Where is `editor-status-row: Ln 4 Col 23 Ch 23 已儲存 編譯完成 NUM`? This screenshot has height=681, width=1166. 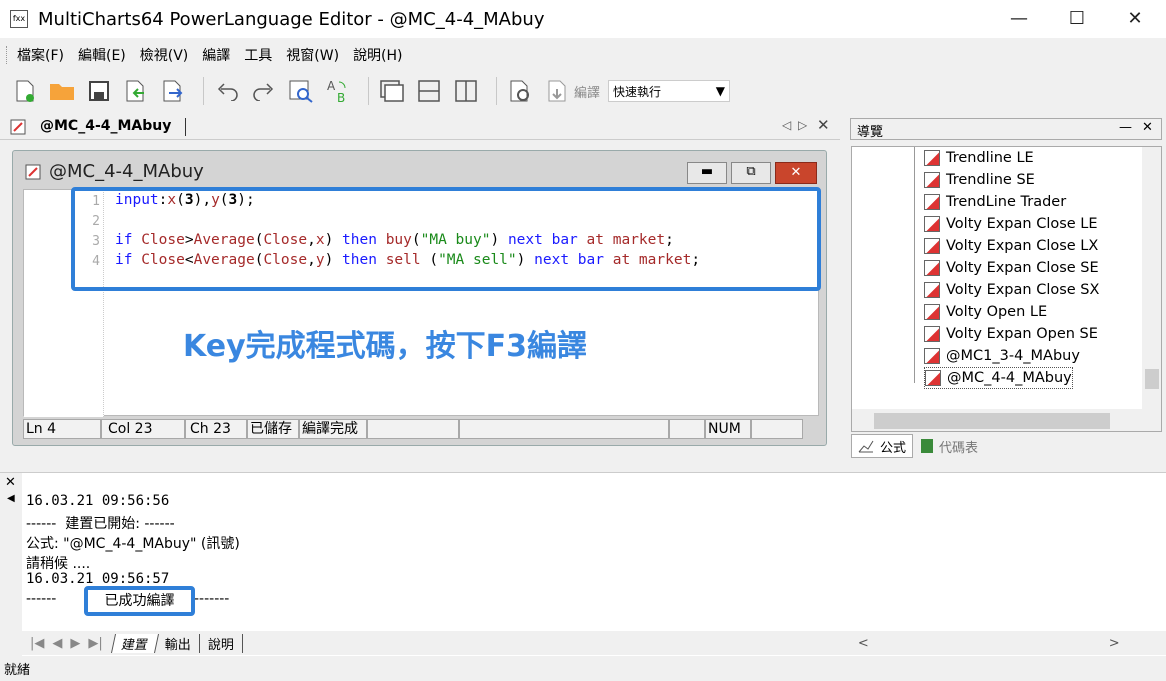 editor-status-row: Ln 4 Col 23 Ch 23 已儲存 編譯完成 NUM is located at coordinates (421, 429).